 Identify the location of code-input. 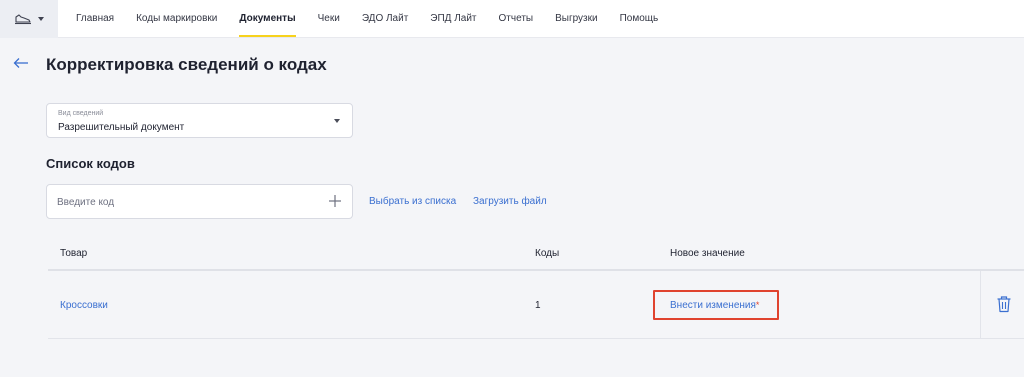
(182, 202).